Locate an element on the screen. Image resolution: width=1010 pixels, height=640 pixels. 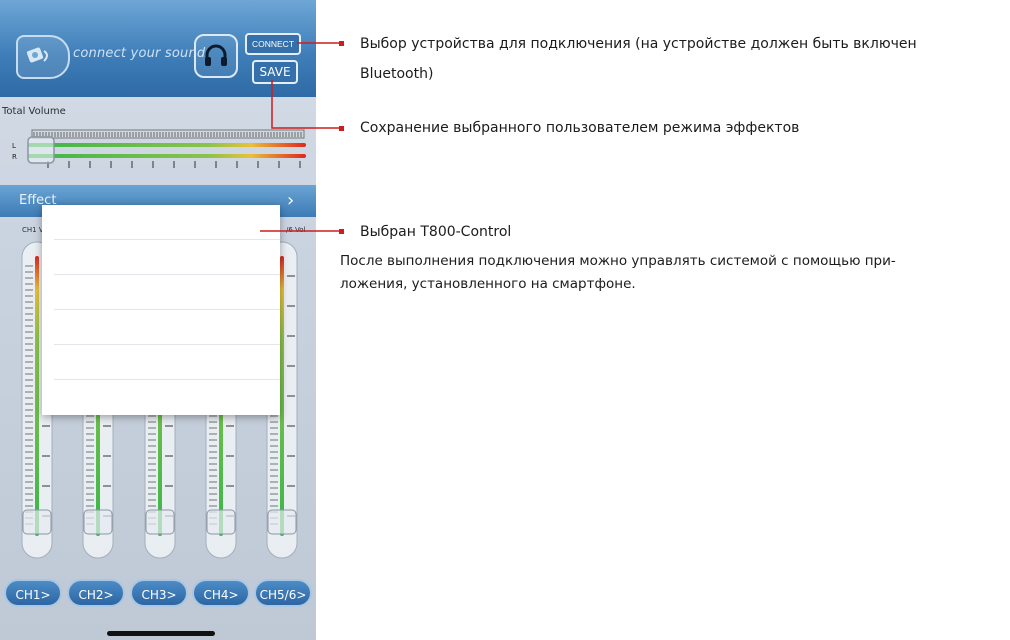
selected-device-annotation: Выбран T800-Control is located at coordinates (436, 232).